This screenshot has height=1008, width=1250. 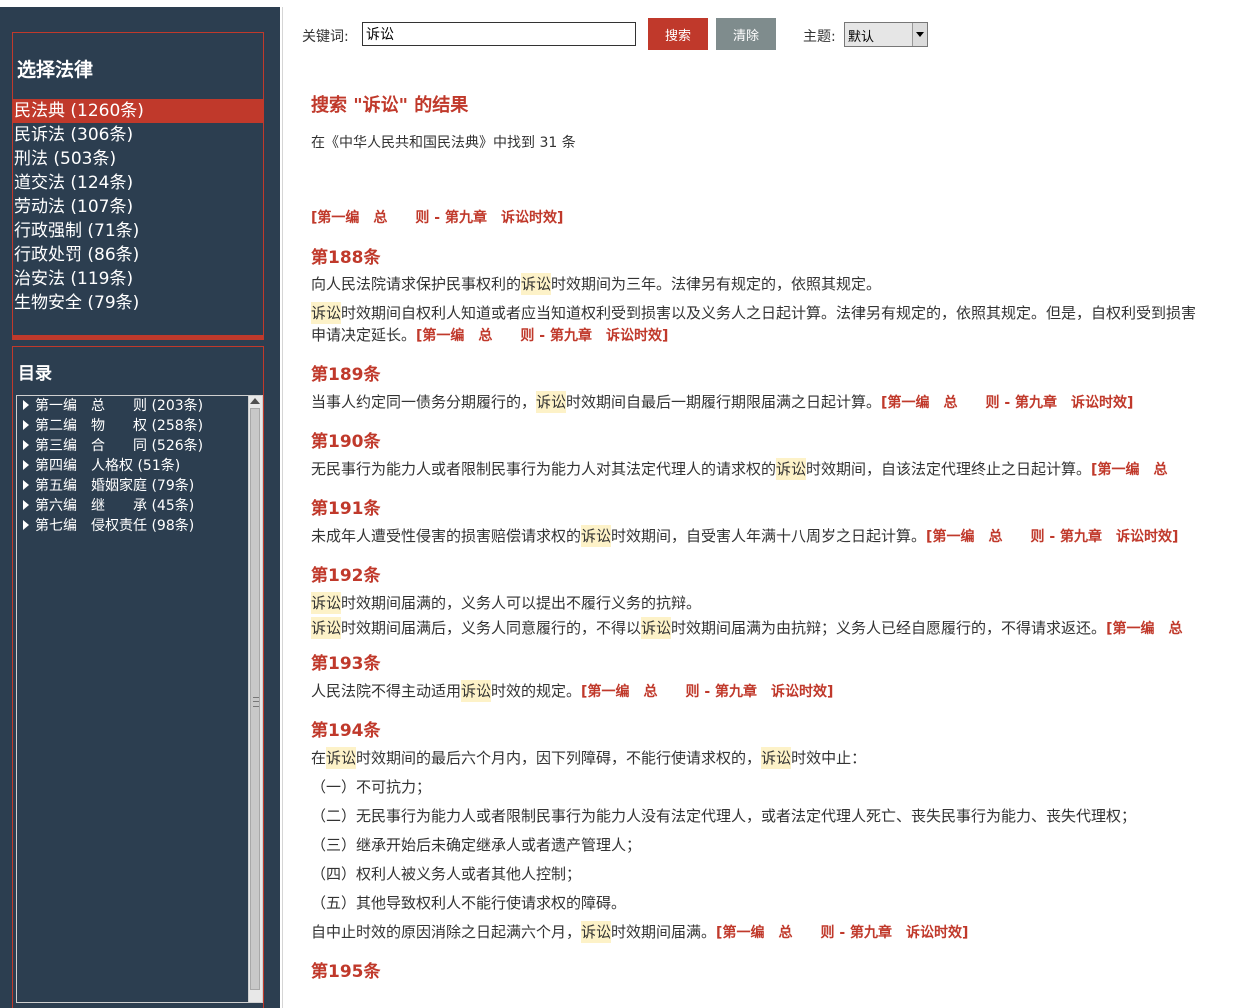 I want to click on results-title: 搜索 "诉讼" 的结果, so click(x=390, y=105).